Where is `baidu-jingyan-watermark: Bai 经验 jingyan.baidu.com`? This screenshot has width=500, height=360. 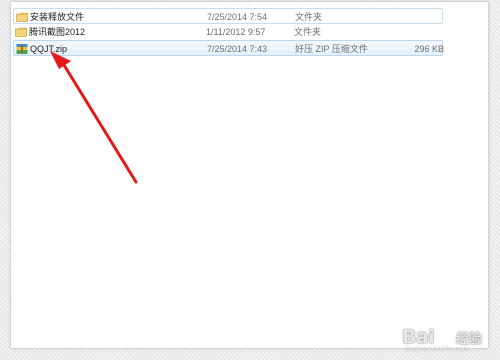 baidu-jingyan-watermark: Bai 经验 jingyan.baidu.com is located at coordinates (445, 336).